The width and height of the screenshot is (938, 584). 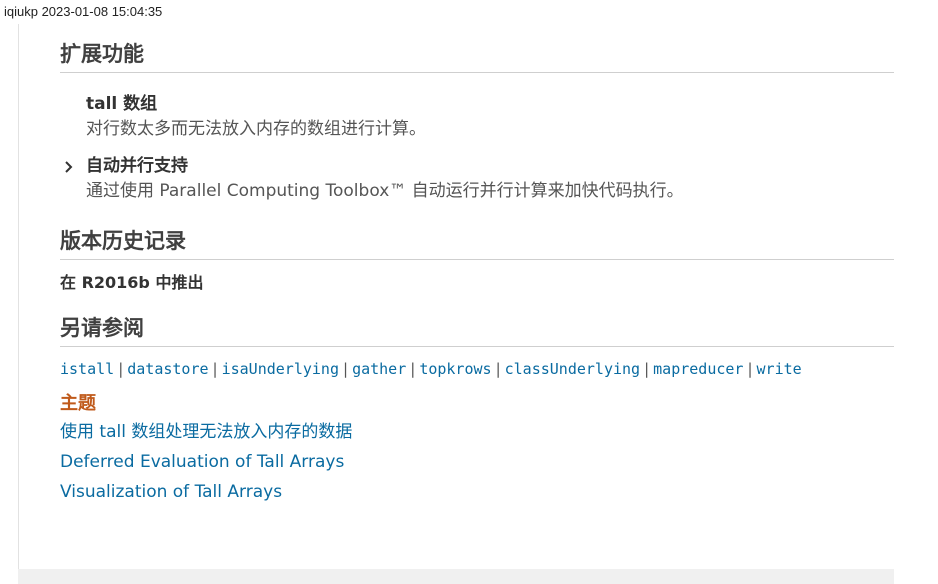 I want to click on extended-capabilities-heading: 扩展功能, so click(x=477, y=56).